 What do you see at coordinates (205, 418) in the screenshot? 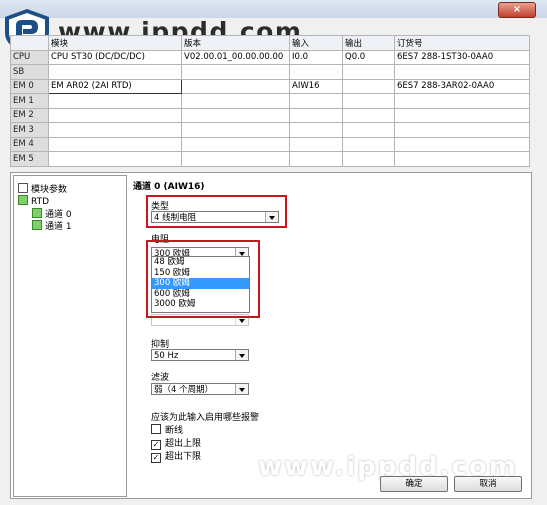
I see `alarm-heading: 应该为此输入启用哪些报警` at bounding box center [205, 418].